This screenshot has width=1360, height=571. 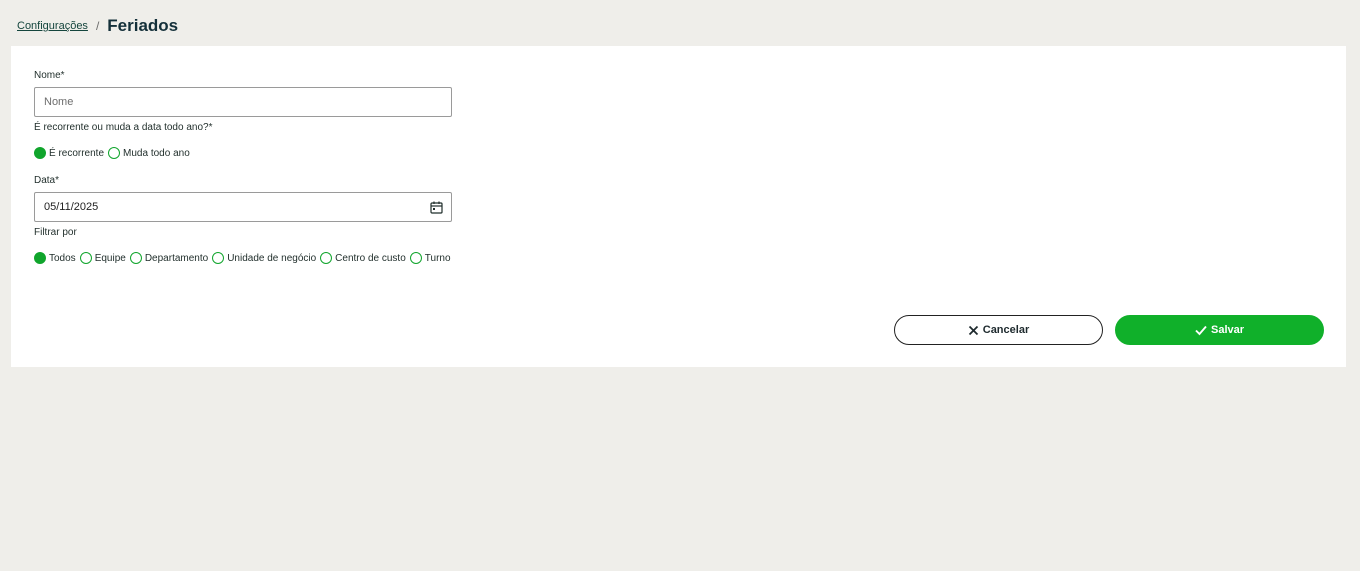 I want to click on radio-label: É recorrente, so click(x=77, y=153).